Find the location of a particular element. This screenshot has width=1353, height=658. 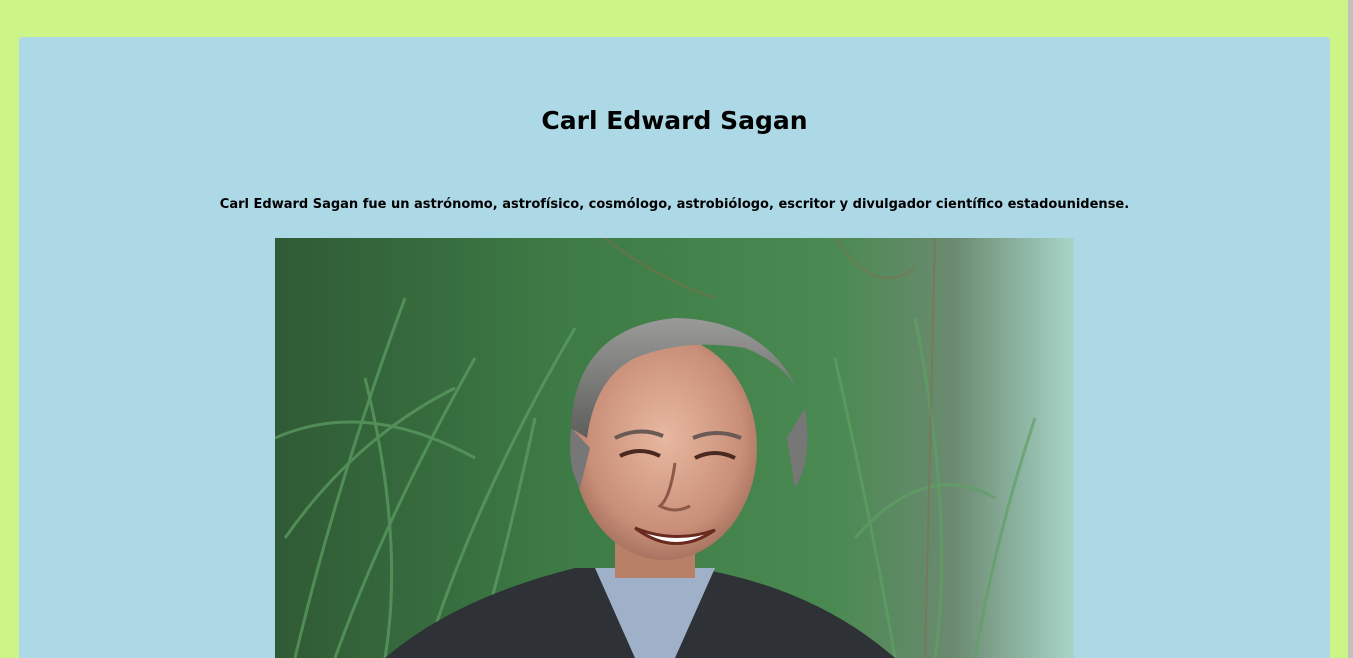

page-title: Carl Edward Sagan is located at coordinates (674, 120).